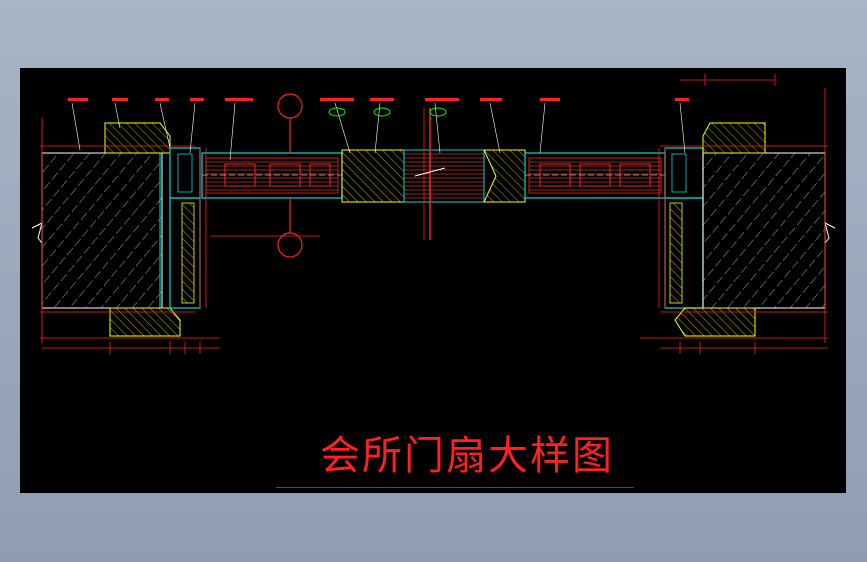 Image resolution: width=867 pixels, height=562 pixels. What do you see at coordinates (433, 174) in the screenshot?
I see `center-meeting-stile` at bounding box center [433, 174].